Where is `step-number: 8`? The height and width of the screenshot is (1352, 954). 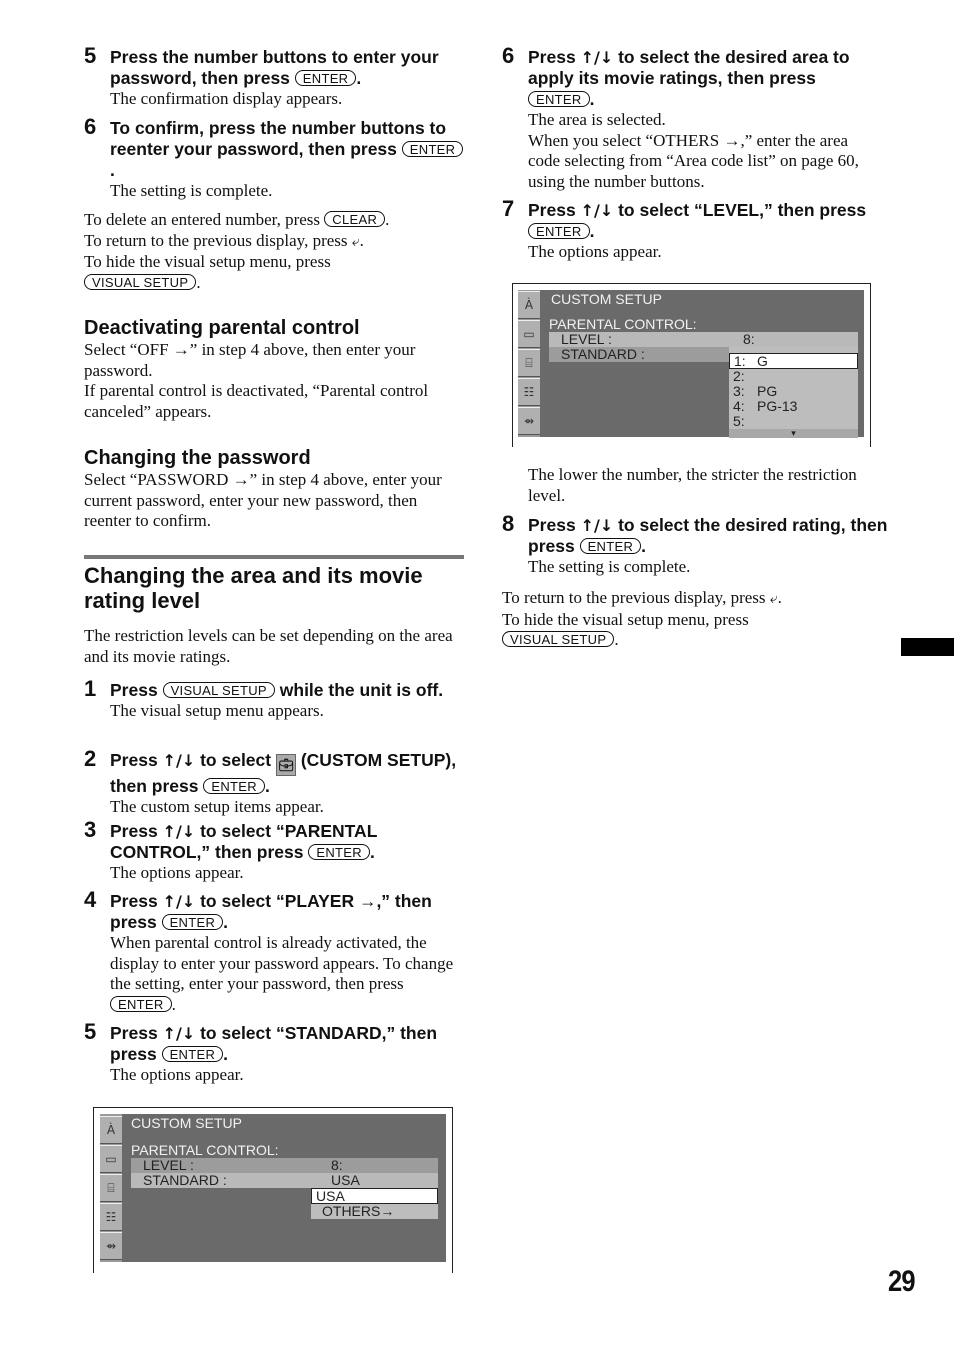 step-number: 8 is located at coordinates (508, 523).